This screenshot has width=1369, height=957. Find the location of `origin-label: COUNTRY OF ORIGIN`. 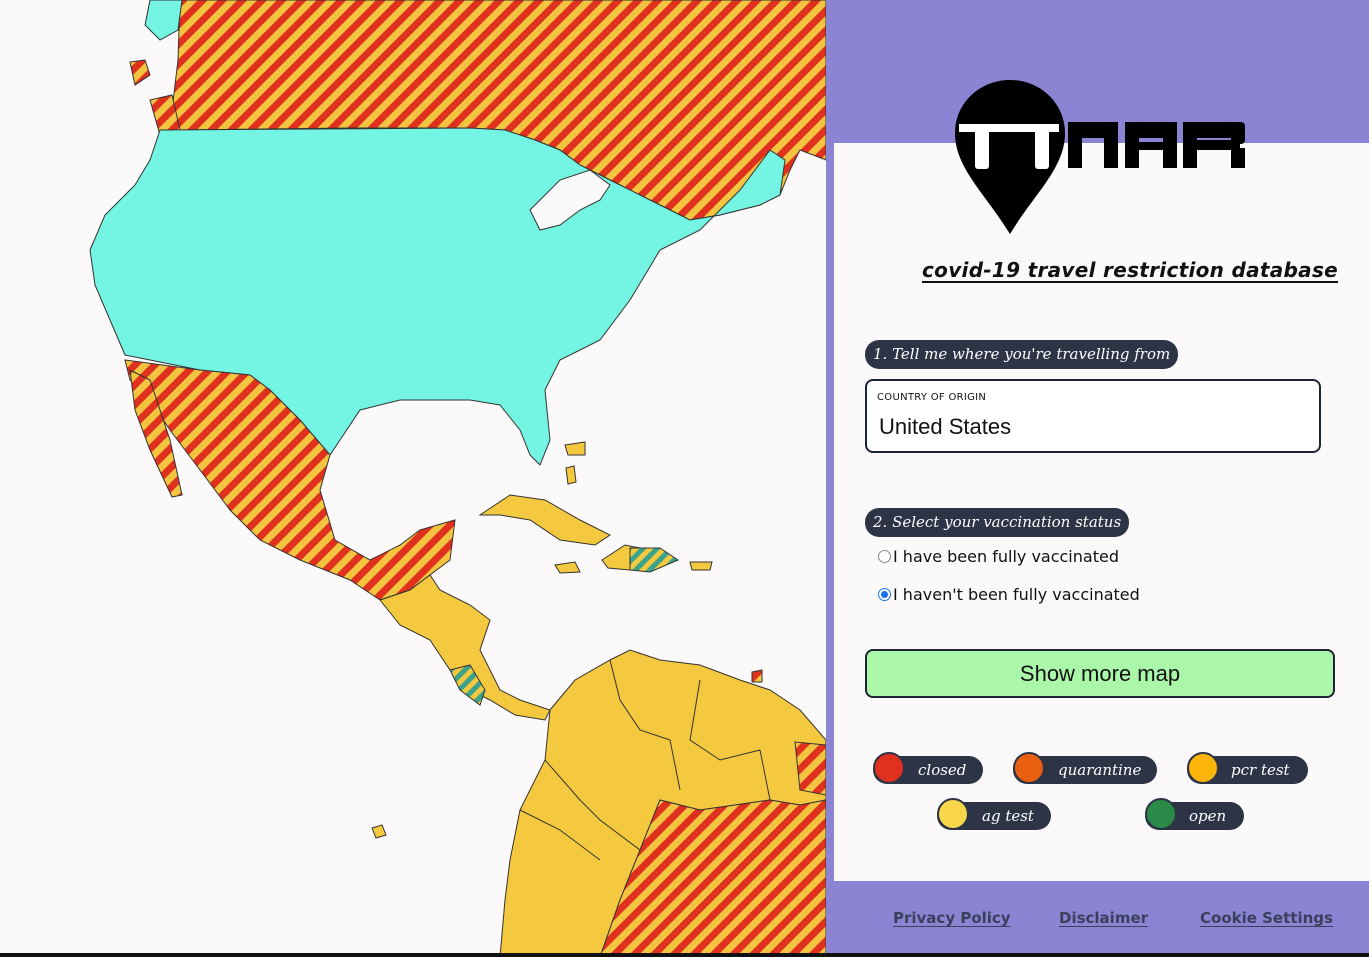

origin-label: COUNTRY OF ORIGIN is located at coordinates (932, 397).